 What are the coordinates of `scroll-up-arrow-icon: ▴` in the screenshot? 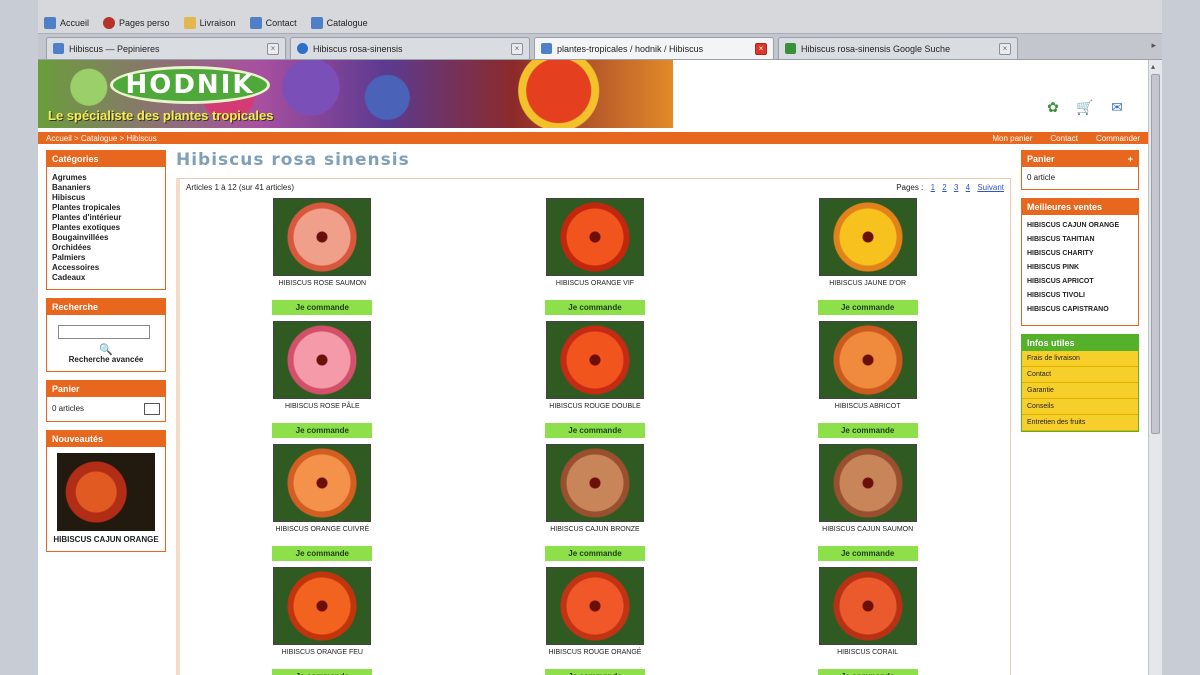 It's located at (1153, 66).